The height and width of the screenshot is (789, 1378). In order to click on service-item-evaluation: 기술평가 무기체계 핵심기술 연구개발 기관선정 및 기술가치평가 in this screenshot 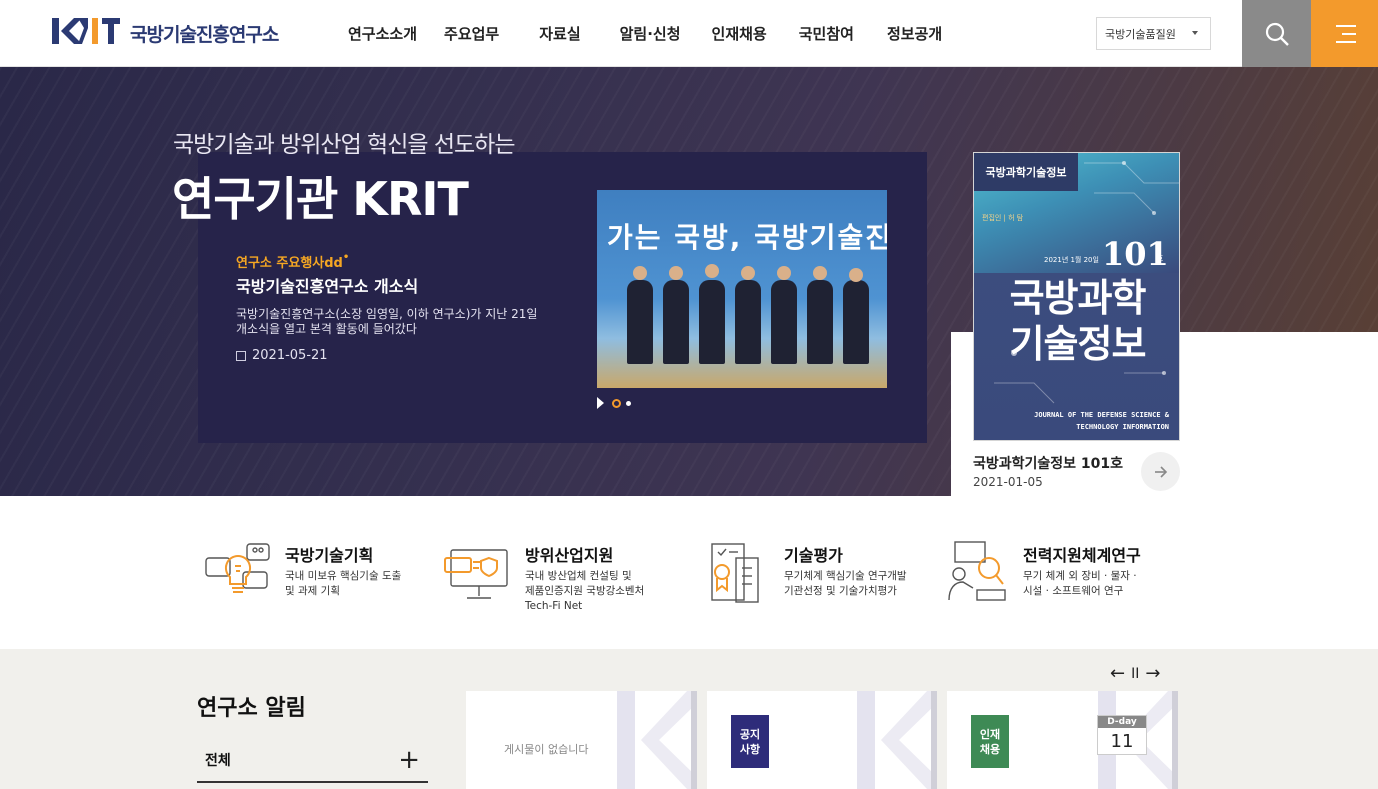, I will do `click(804, 573)`.